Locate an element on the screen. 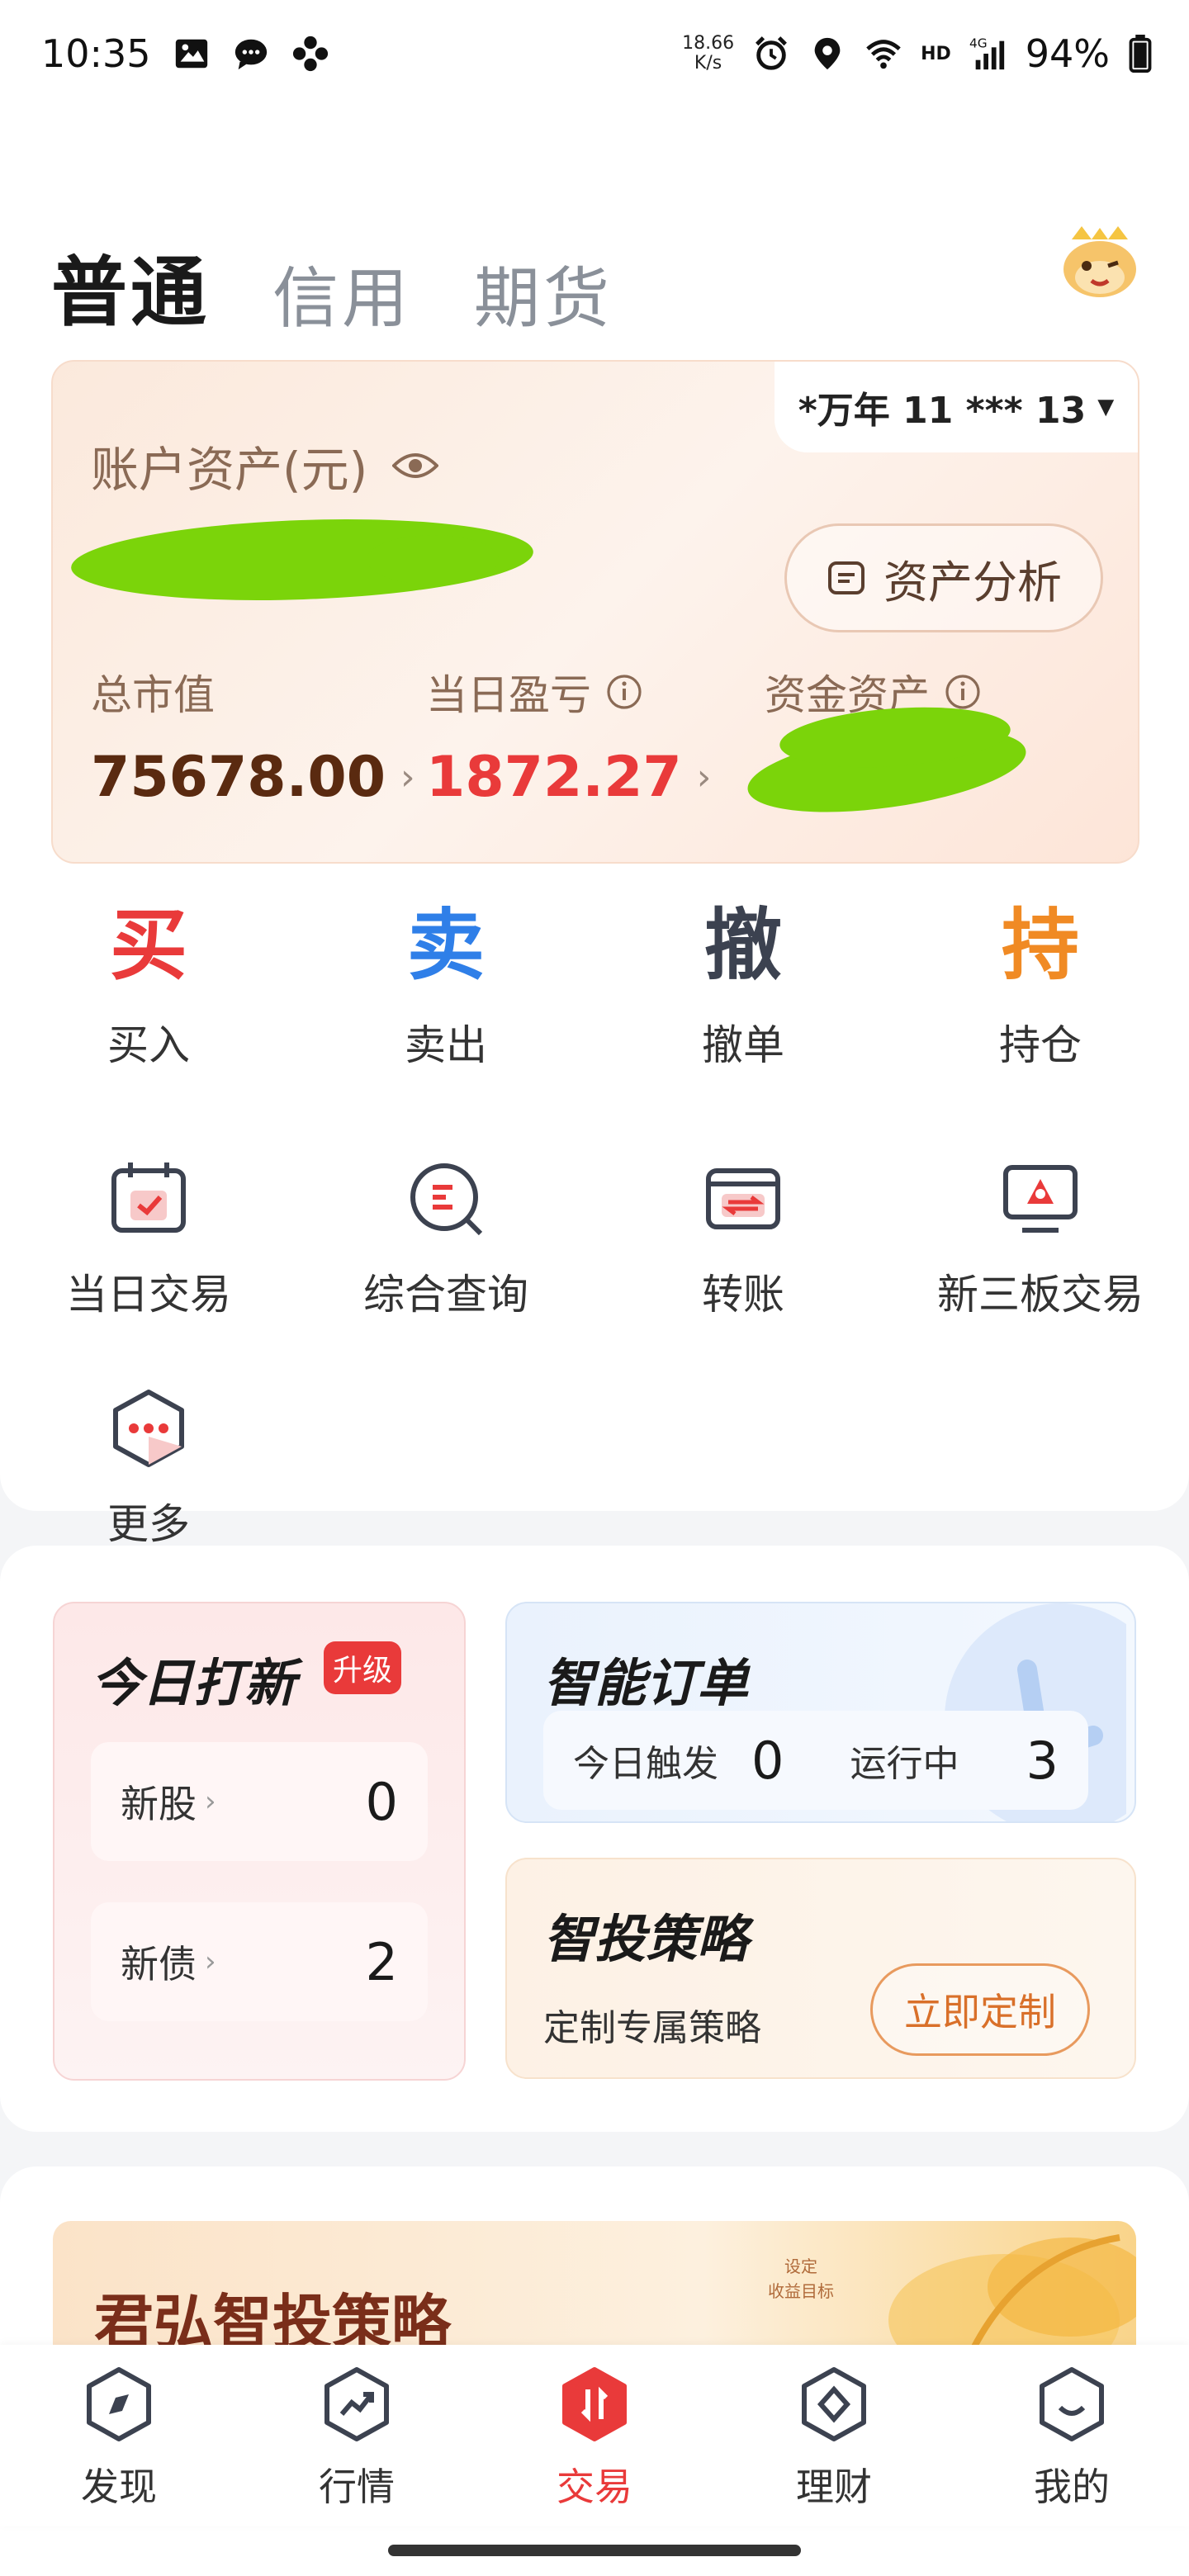 The height and width of the screenshot is (2576, 1189). tab-trade-label: 交易 is located at coordinates (594, 2487).